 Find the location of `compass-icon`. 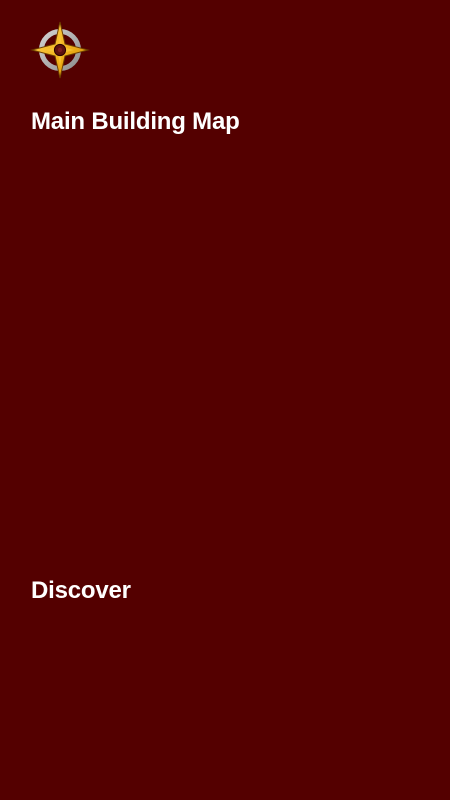

compass-icon is located at coordinates (60, 50).